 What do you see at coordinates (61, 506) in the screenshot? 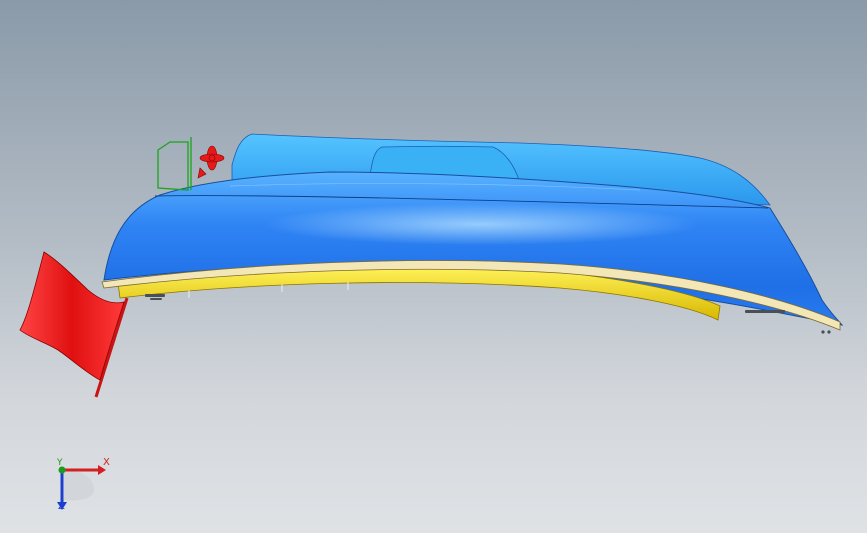
I see `z-axis-label: Z` at bounding box center [61, 506].